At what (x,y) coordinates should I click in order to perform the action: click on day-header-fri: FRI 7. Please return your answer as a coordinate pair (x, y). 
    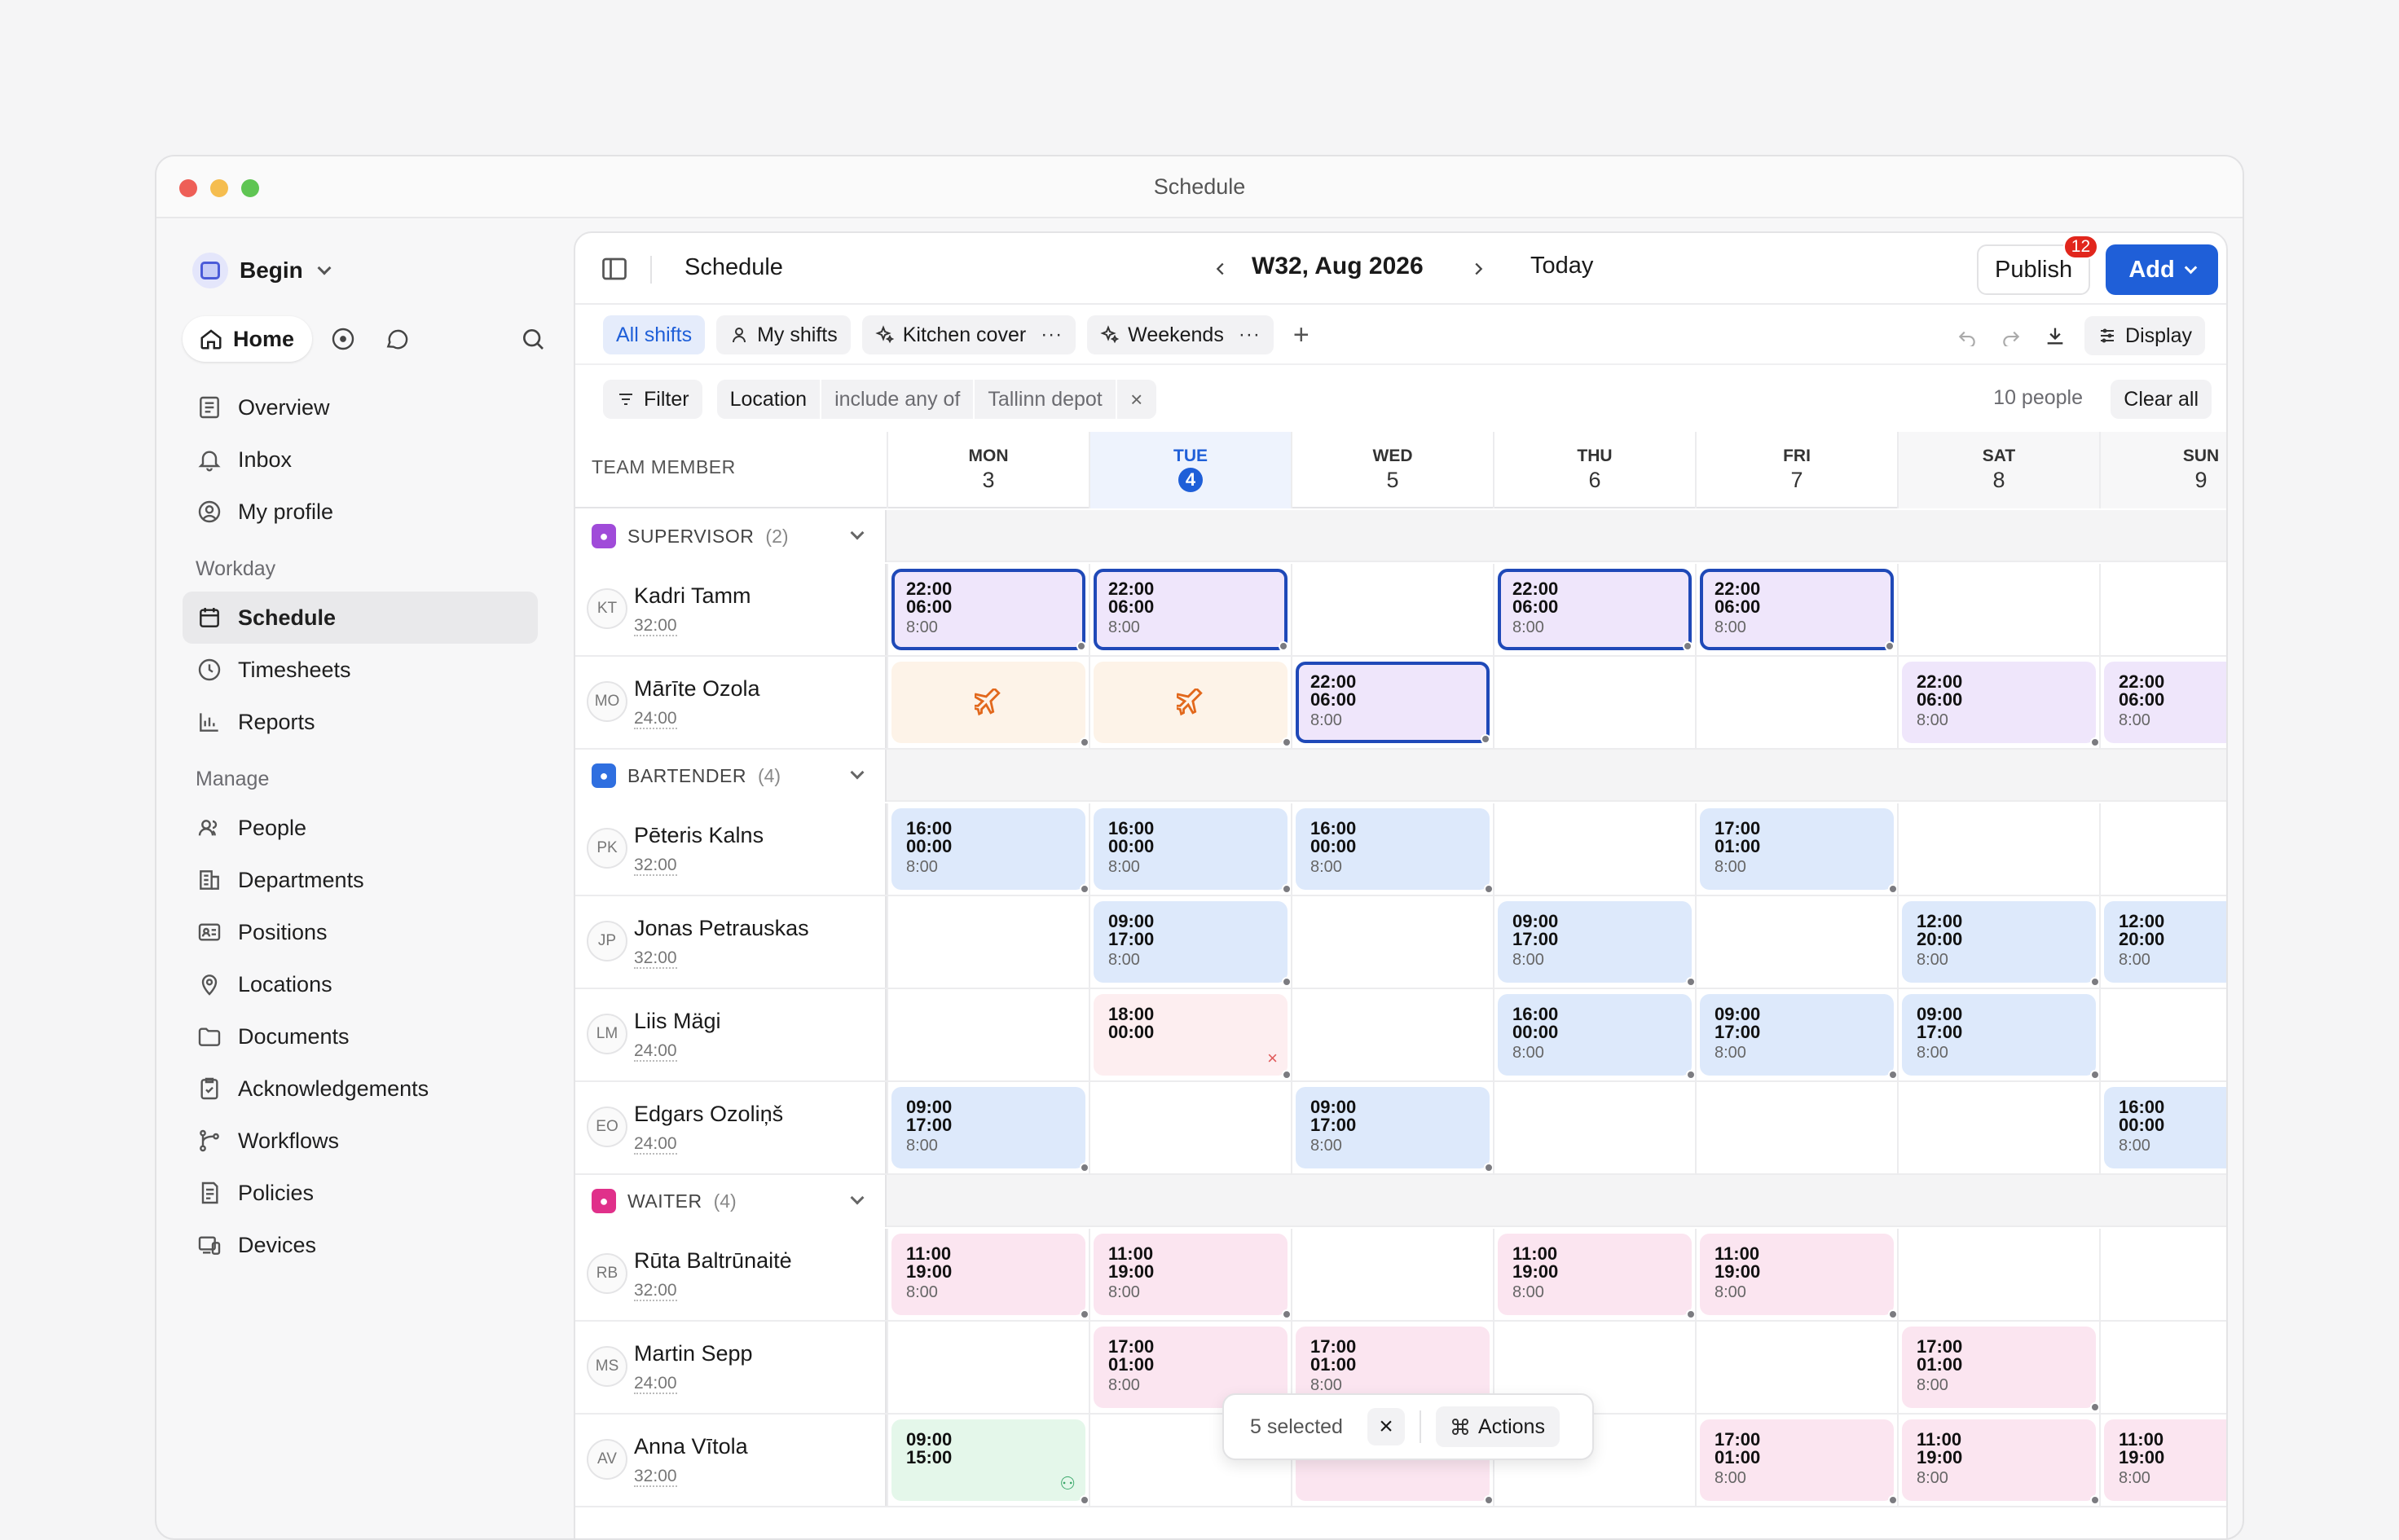
    Looking at the image, I should click on (1796, 470).